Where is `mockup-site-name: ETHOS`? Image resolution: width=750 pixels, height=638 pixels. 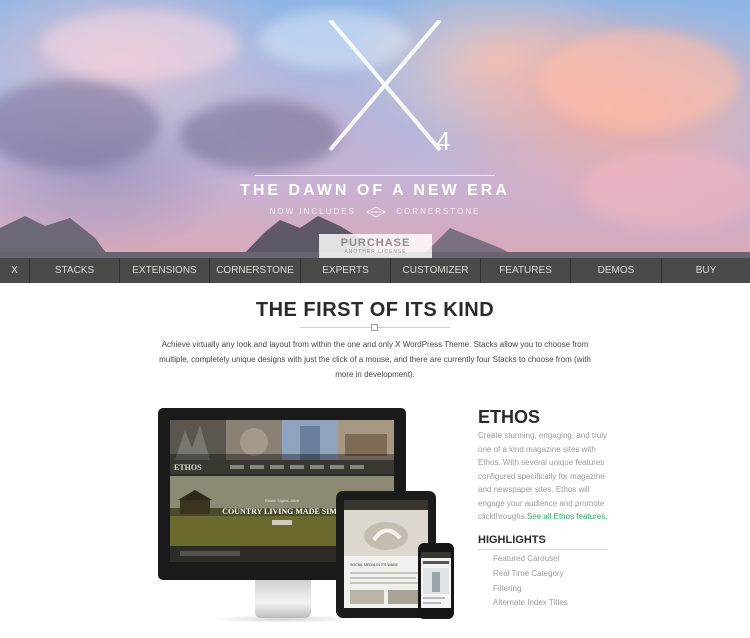 mockup-site-name: ETHOS is located at coordinates (188, 467).